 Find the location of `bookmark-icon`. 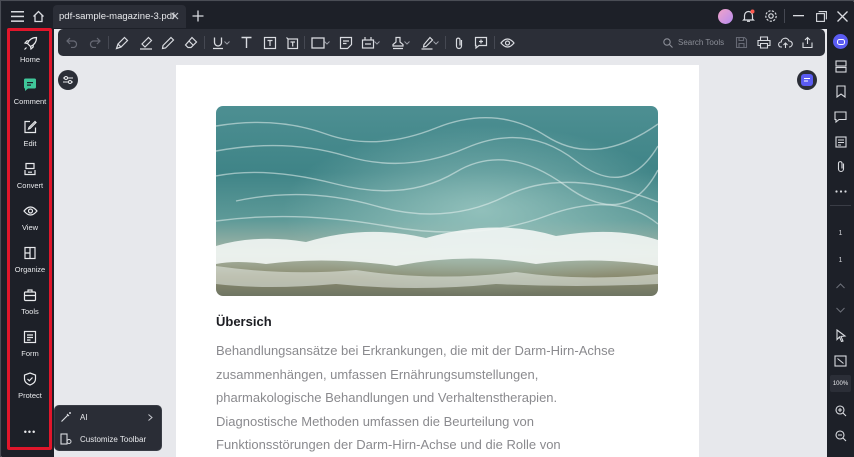

bookmark-icon is located at coordinates (840, 91).